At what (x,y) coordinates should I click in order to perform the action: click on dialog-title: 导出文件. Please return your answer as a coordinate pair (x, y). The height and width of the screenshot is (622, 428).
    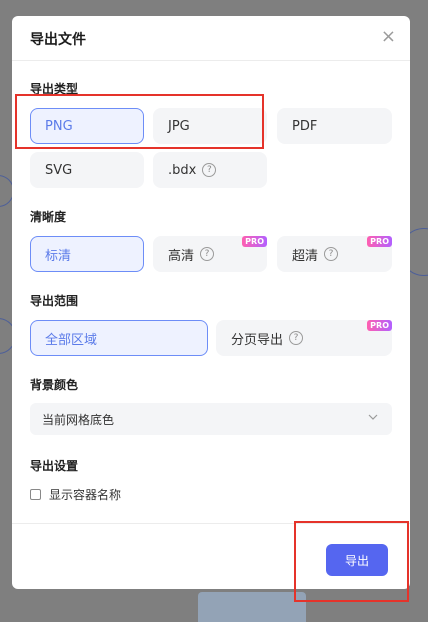
    Looking at the image, I should click on (58, 40).